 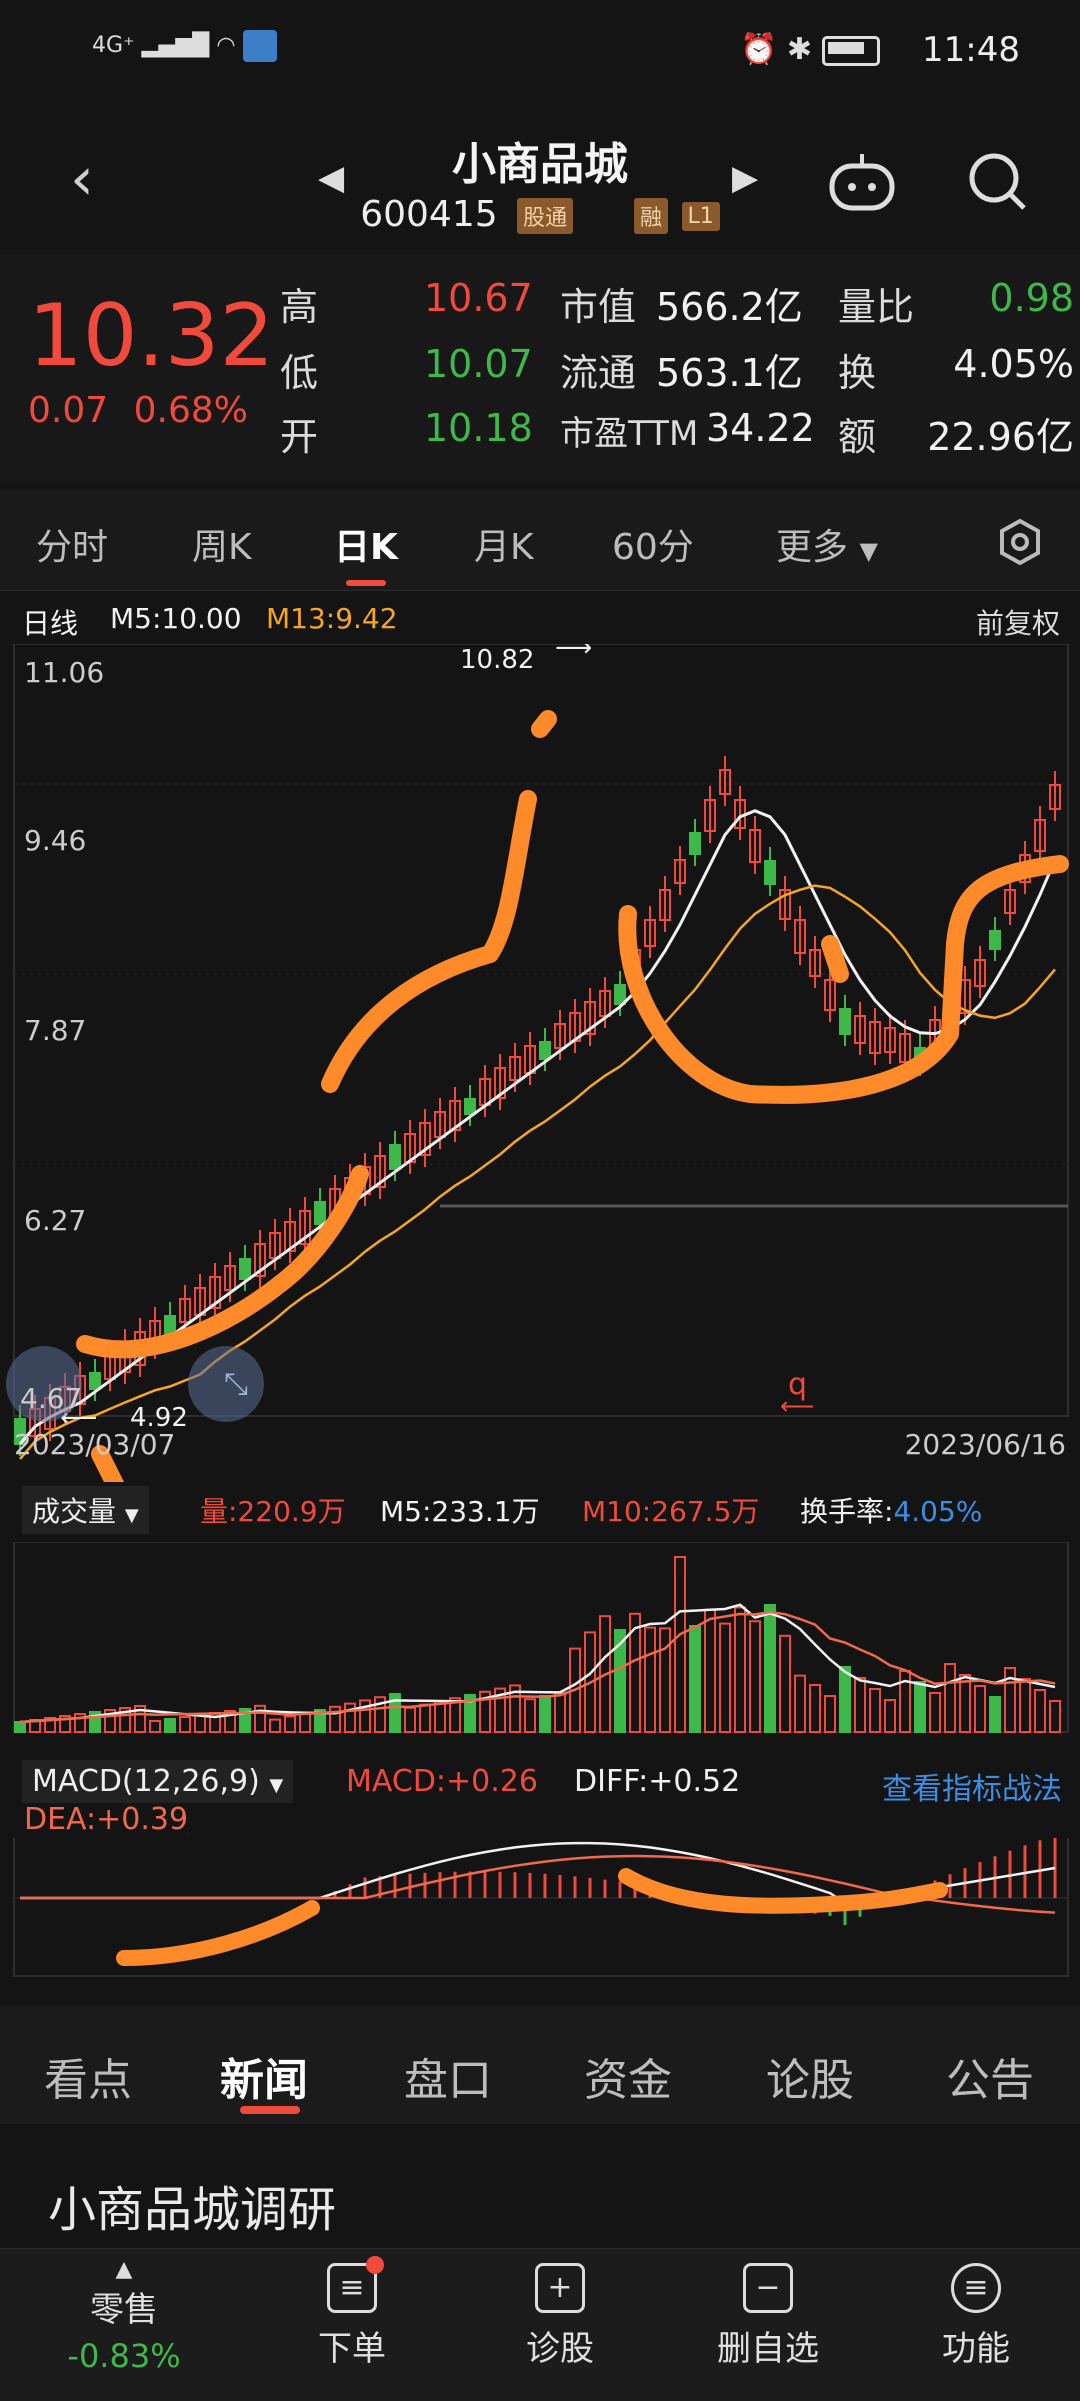 I want to click on tab-discussion: 论股, so click(x=810, y=2076).